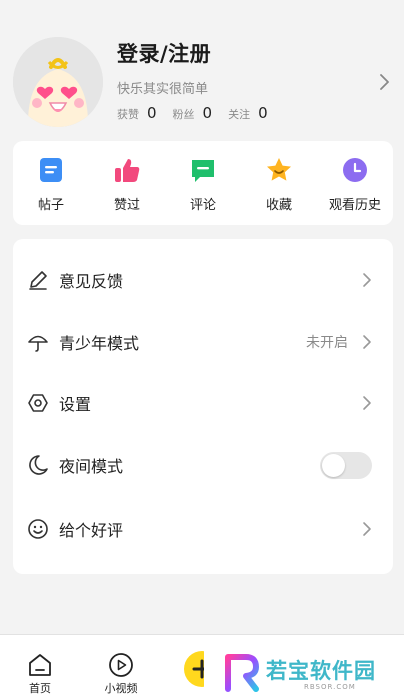  I want to click on nav-item-short-video: 小视频, so click(121, 667).